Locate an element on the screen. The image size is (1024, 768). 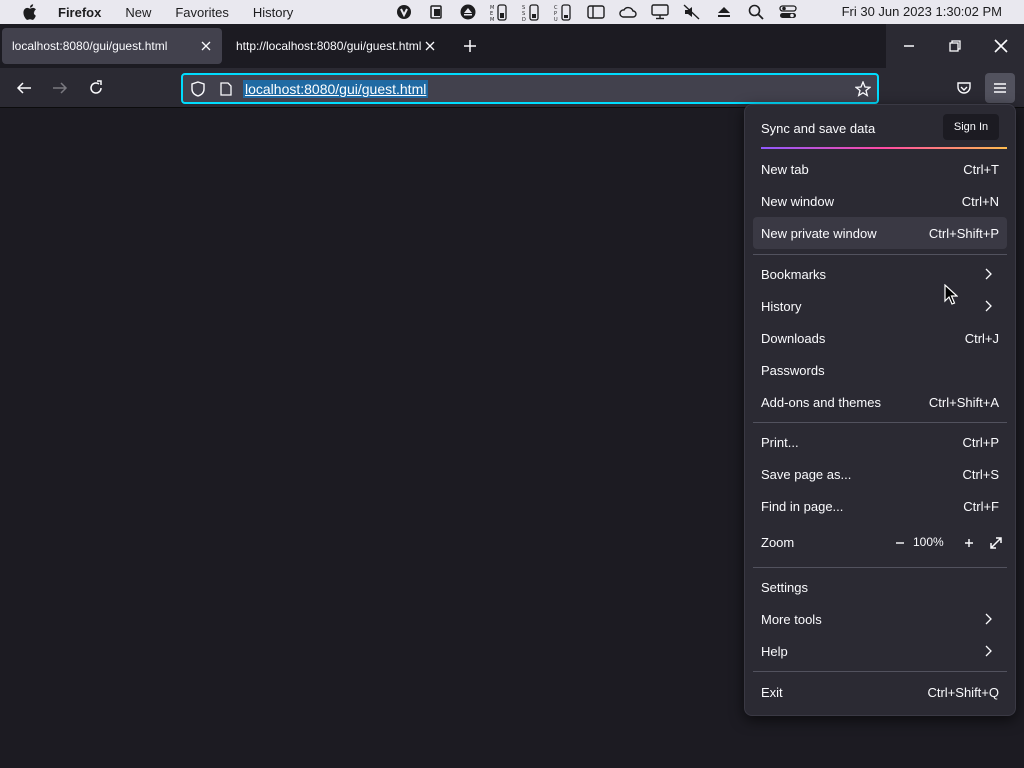
menu-item-label: History is located at coordinates (781, 306).